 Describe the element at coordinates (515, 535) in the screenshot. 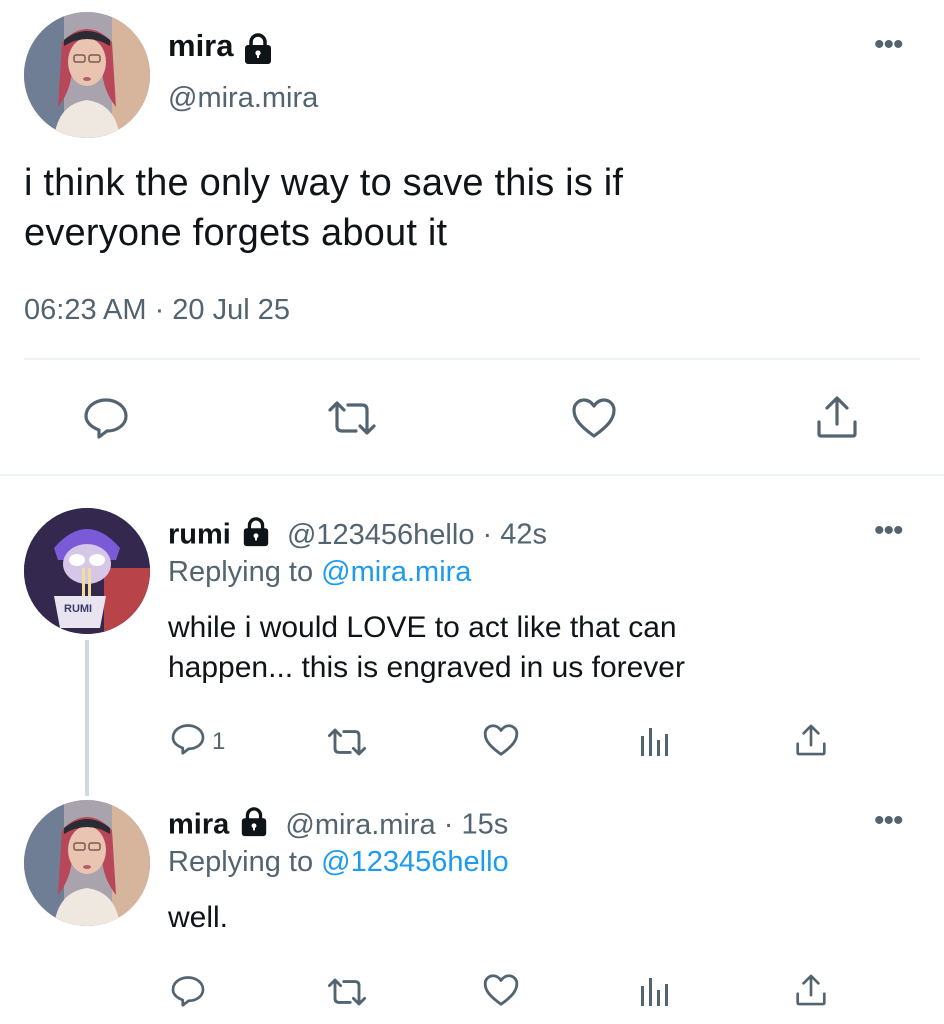

I see `reply-1-time: · 42s` at that location.